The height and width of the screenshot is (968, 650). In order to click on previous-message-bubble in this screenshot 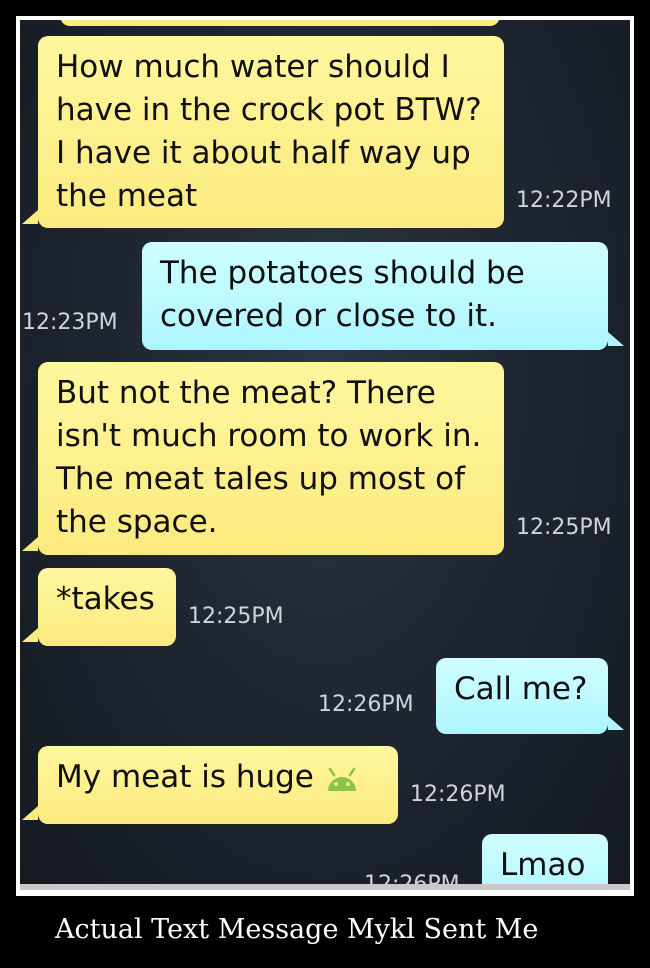, I will do `click(280, 23)`.